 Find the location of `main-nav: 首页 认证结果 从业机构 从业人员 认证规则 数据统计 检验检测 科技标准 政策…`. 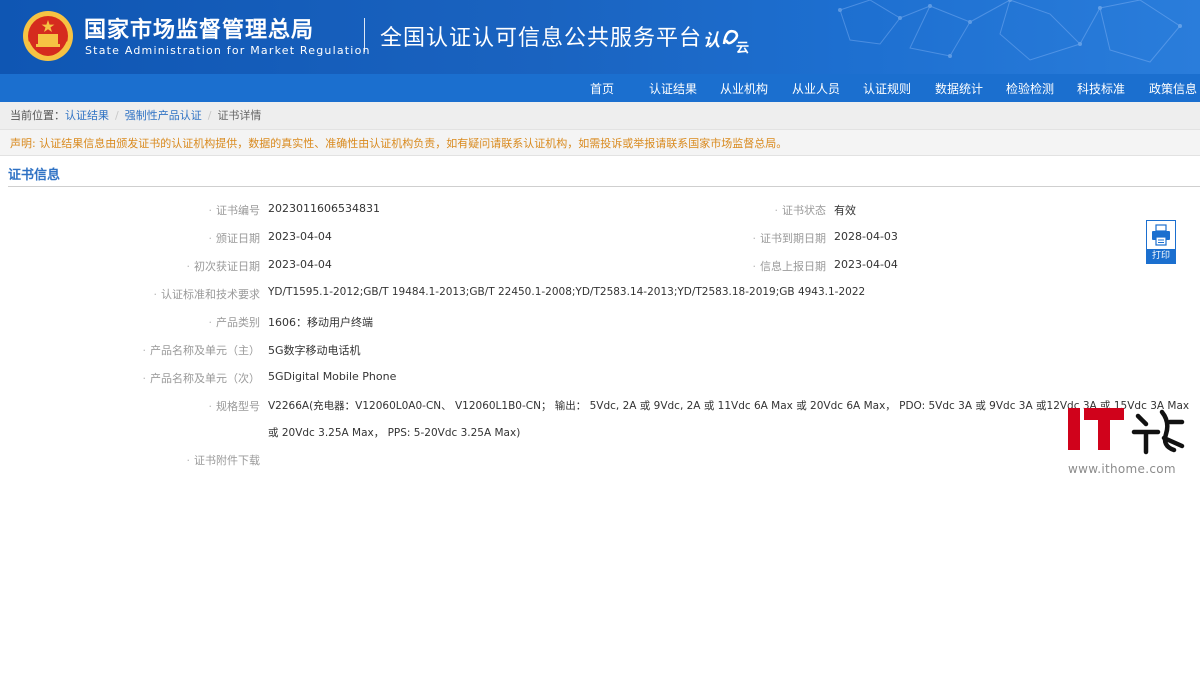

main-nav: 首页 认证结果 从业机构 从业人员 认证规则 数据统计 检验检测 科技标准 政策… is located at coordinates (600, 88).